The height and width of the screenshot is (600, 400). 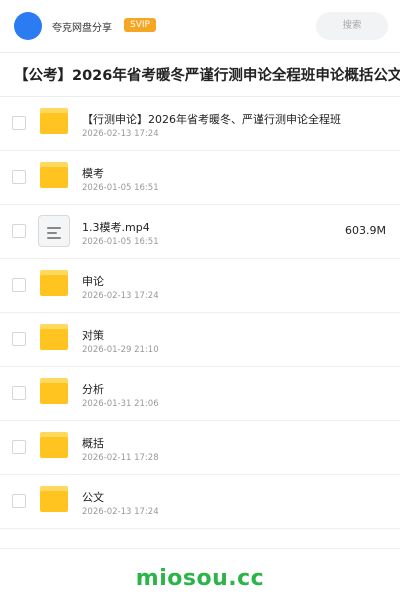 What do you see at coordinates (200, 52) in the screenshot?
I see `header-divider` at bounding box center [200, 52].